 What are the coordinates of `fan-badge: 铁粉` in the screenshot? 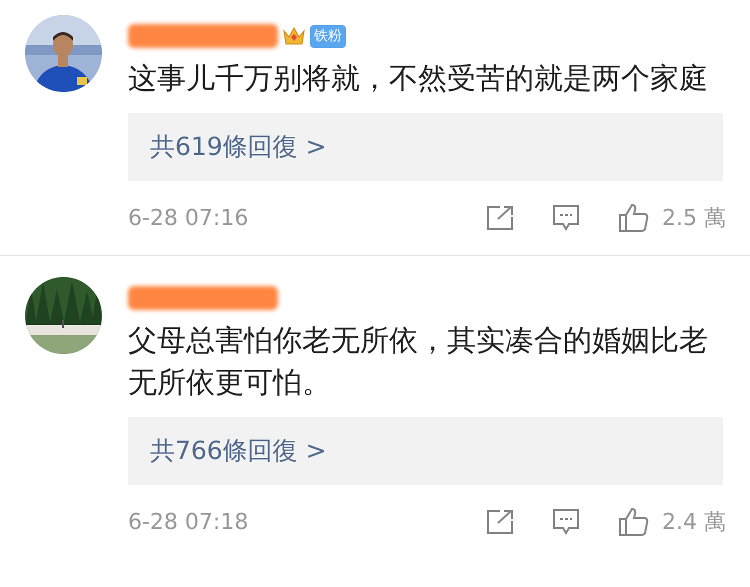 It's located at (328, 36).